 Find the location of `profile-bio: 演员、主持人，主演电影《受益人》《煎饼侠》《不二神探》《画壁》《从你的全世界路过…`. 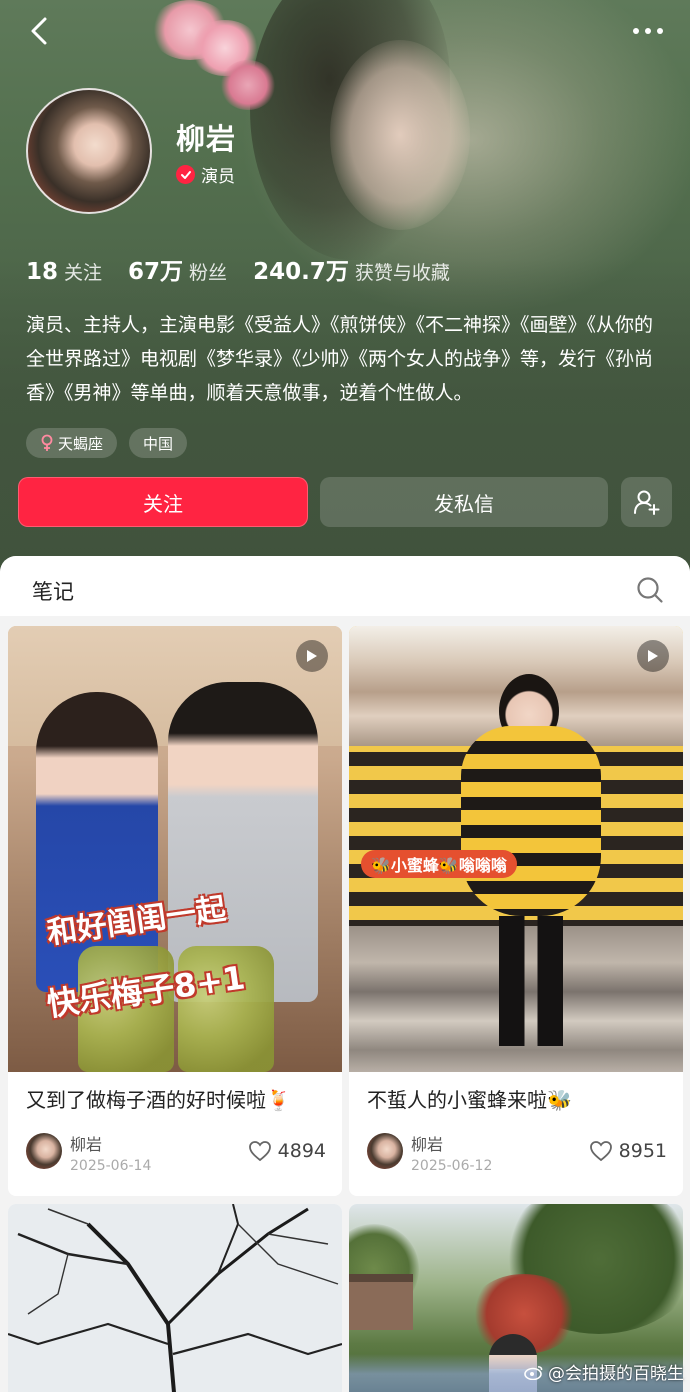

profile-bio: 演员、主持人，主演电影《受益人》《煎饼侠》《不二神探》《画壁》《从你的全世界路过… is located at coordinates (340, 359).